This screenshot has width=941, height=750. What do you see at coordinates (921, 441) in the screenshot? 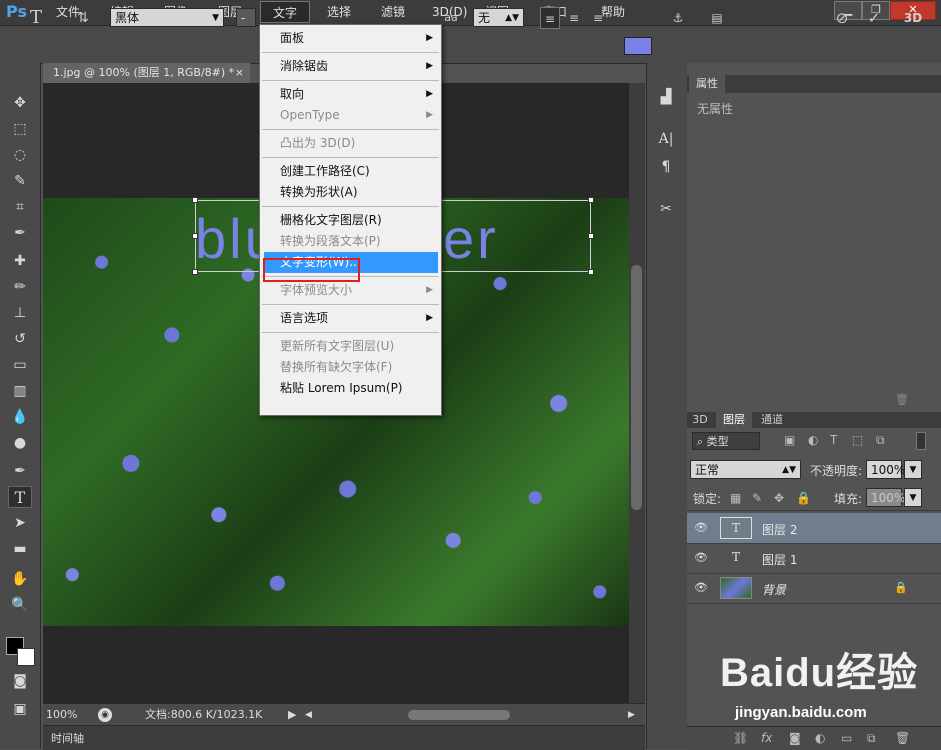
I see `filter-toggle` at bounding box center [921, 441].